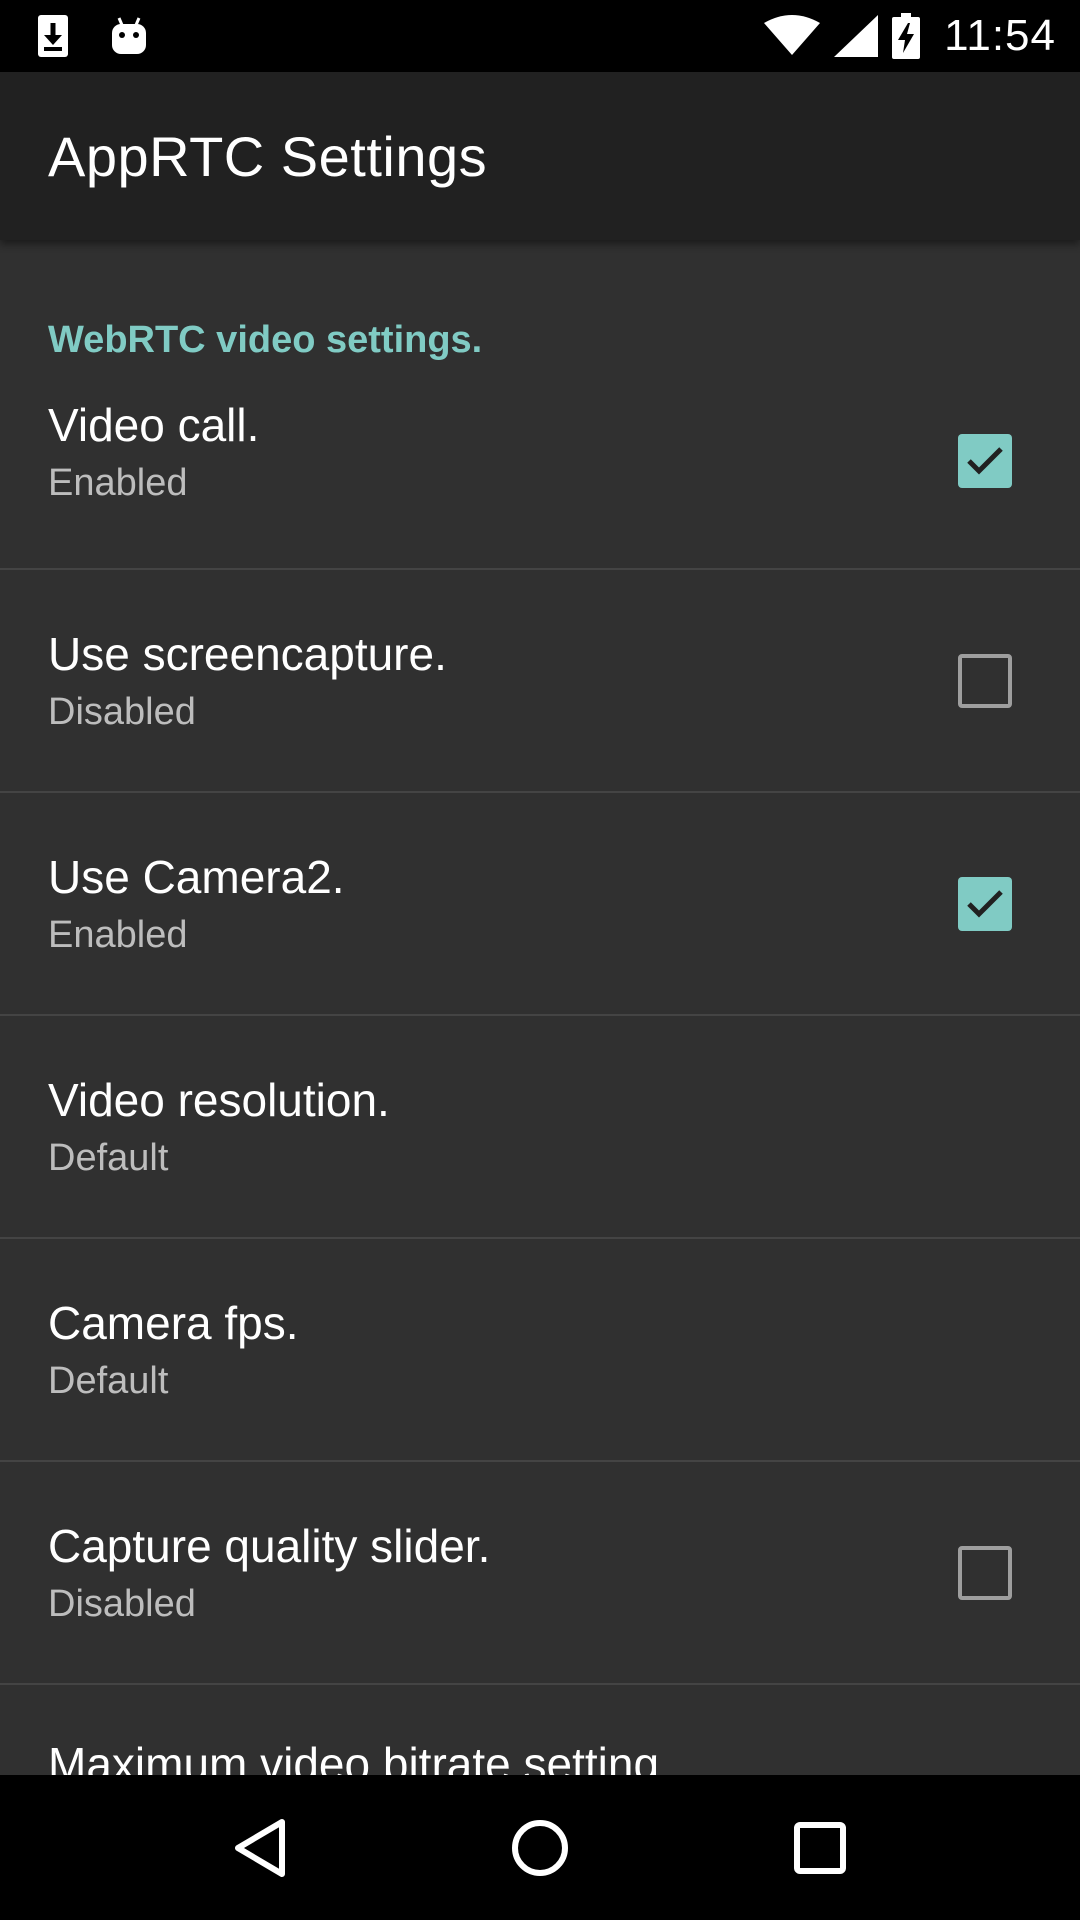  I want to click on pref-video-resolution: Video resolution. Default, so click(540, 1126).